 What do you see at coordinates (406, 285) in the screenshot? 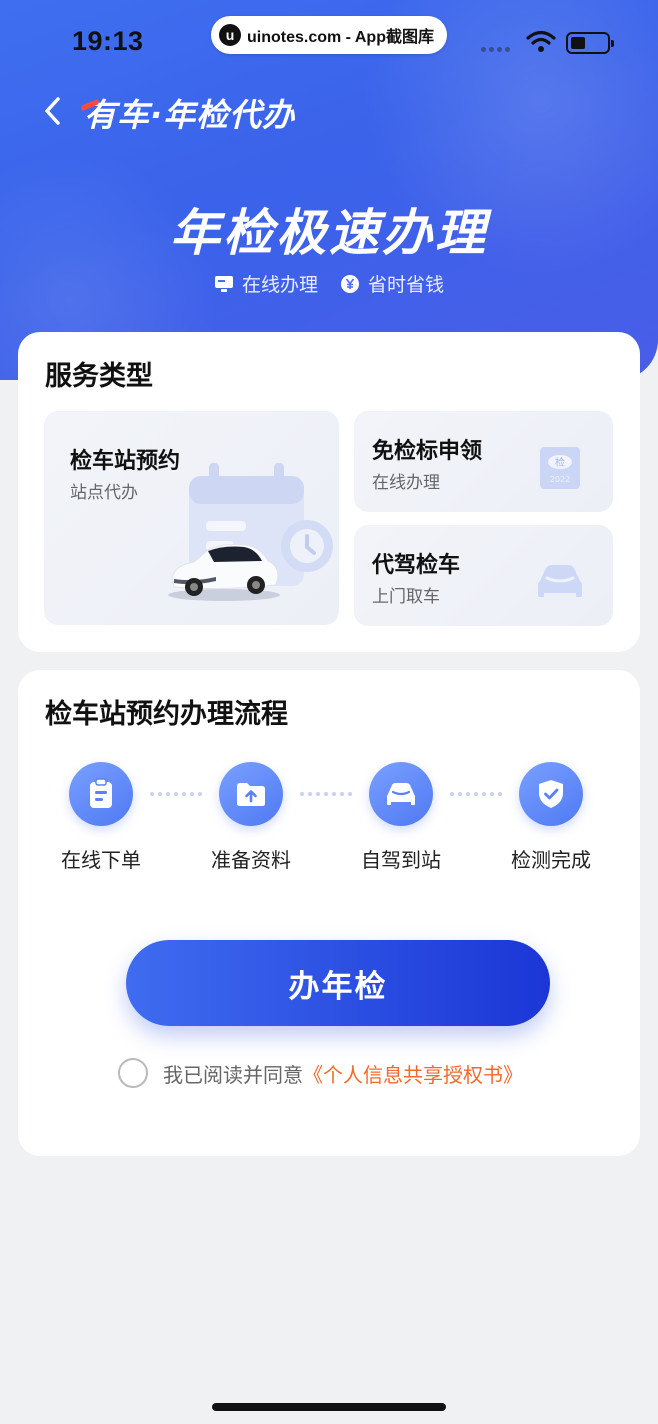
I see `hero-tag-label: 省时省钱` at bounding box center [406, 285].